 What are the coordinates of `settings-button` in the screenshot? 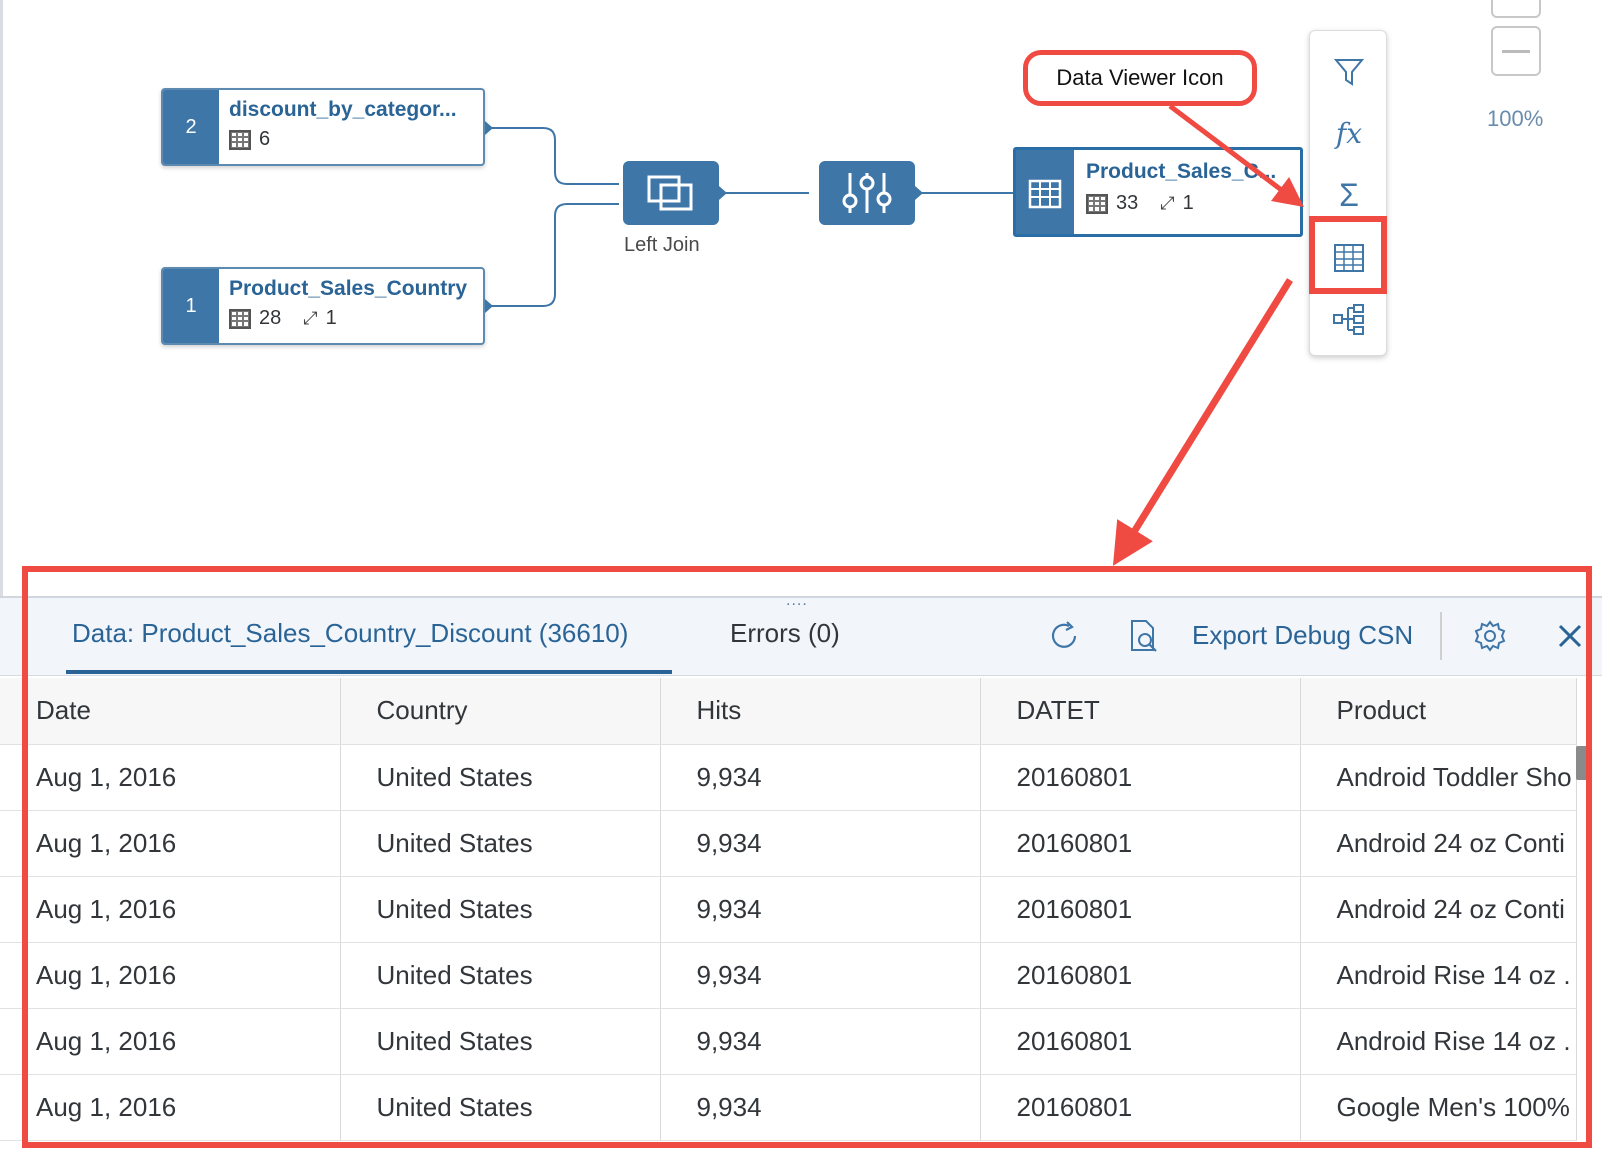 It's located at (1490, 636).